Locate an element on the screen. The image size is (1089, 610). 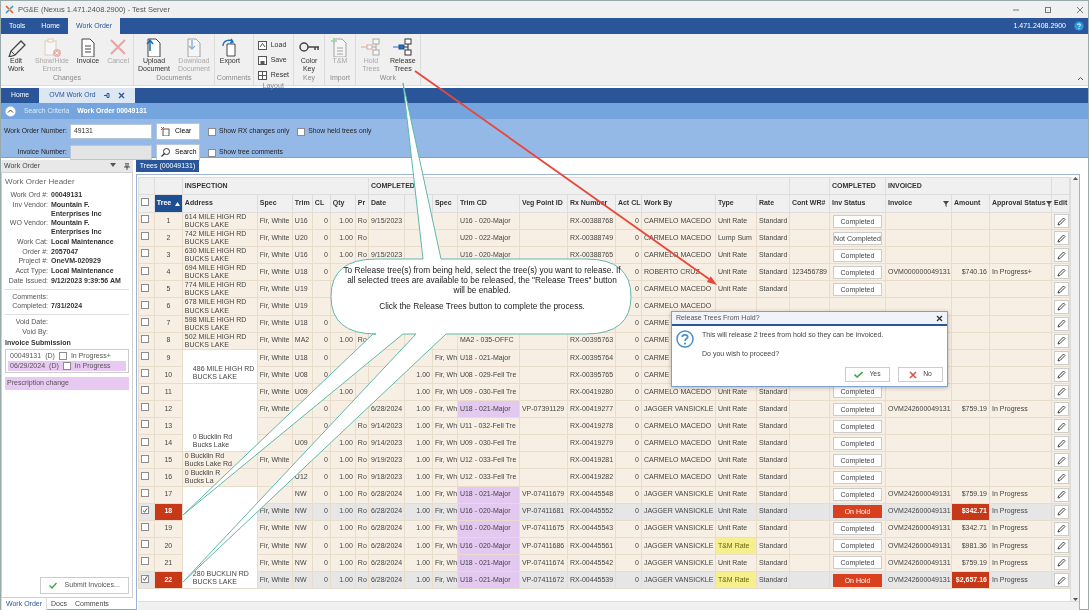
search-icon is located at coordinates (165, 152).